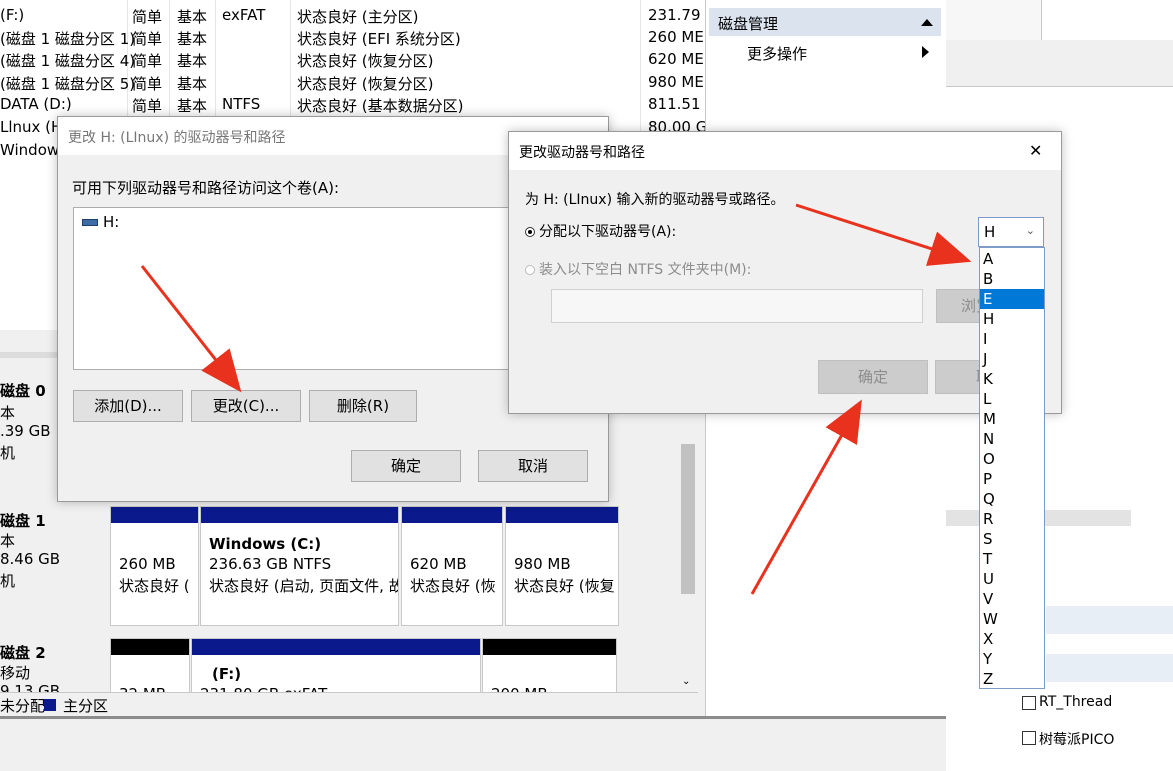 The image size is (1173, 771). Describe the element at coordinates (883, 234) in the screenshot. I see `arrow-to-drive-letter-list` at that location.